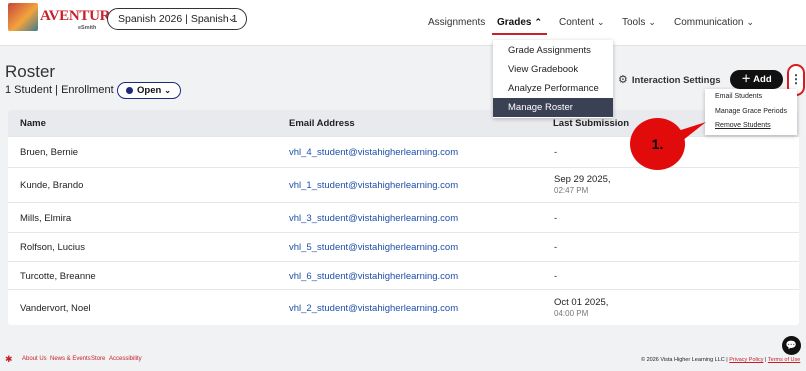 This screenshot has height=371, width=806. What do you see at coordinates (11, 359) in the screenshot?
I see `footer-logo-icon: ✱` at bounding box center [11, 359].